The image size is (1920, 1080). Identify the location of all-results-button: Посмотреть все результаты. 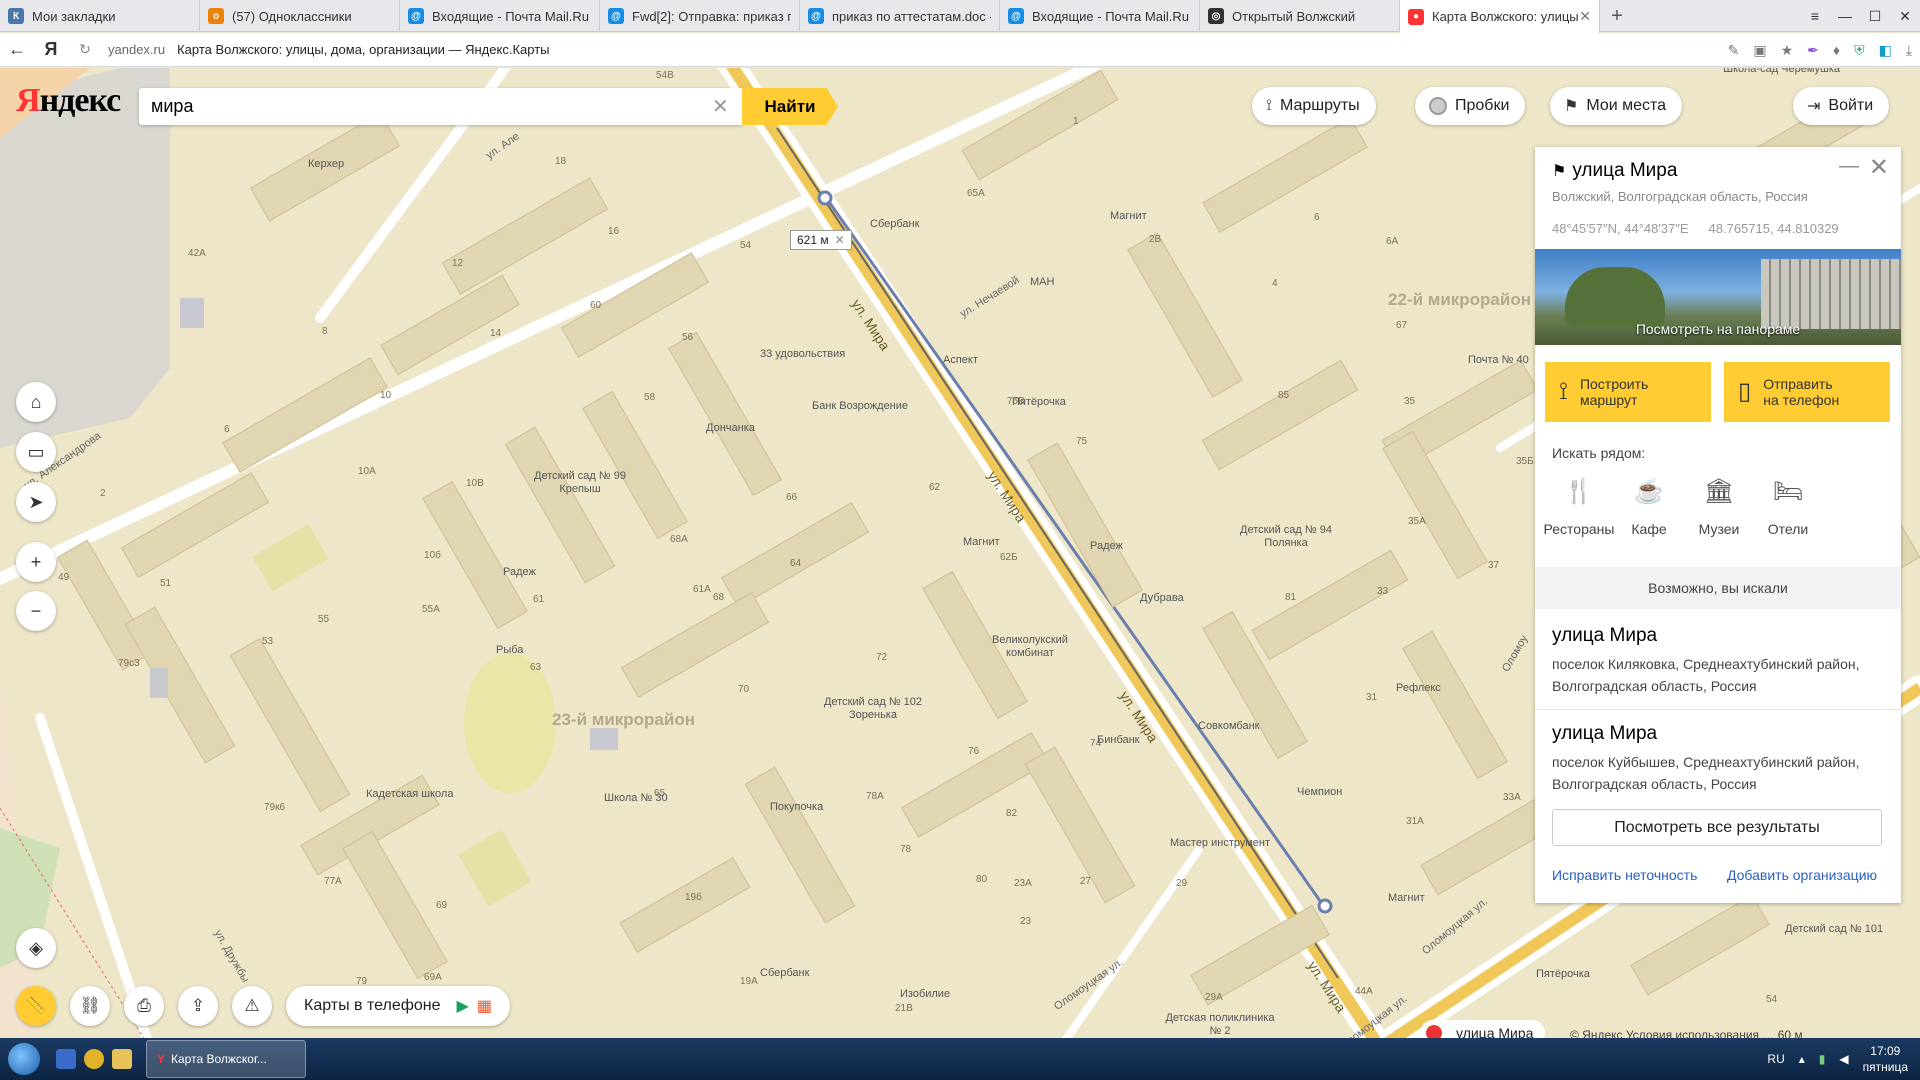
(1717, 827).